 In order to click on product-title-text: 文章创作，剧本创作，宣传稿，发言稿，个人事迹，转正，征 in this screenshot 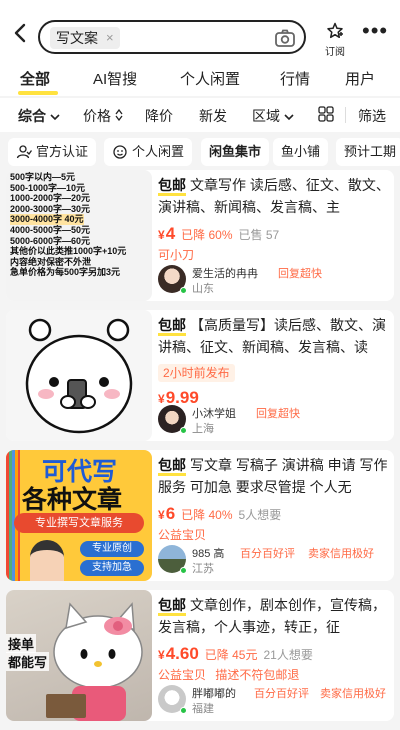, I will do `click(272, 616)`.